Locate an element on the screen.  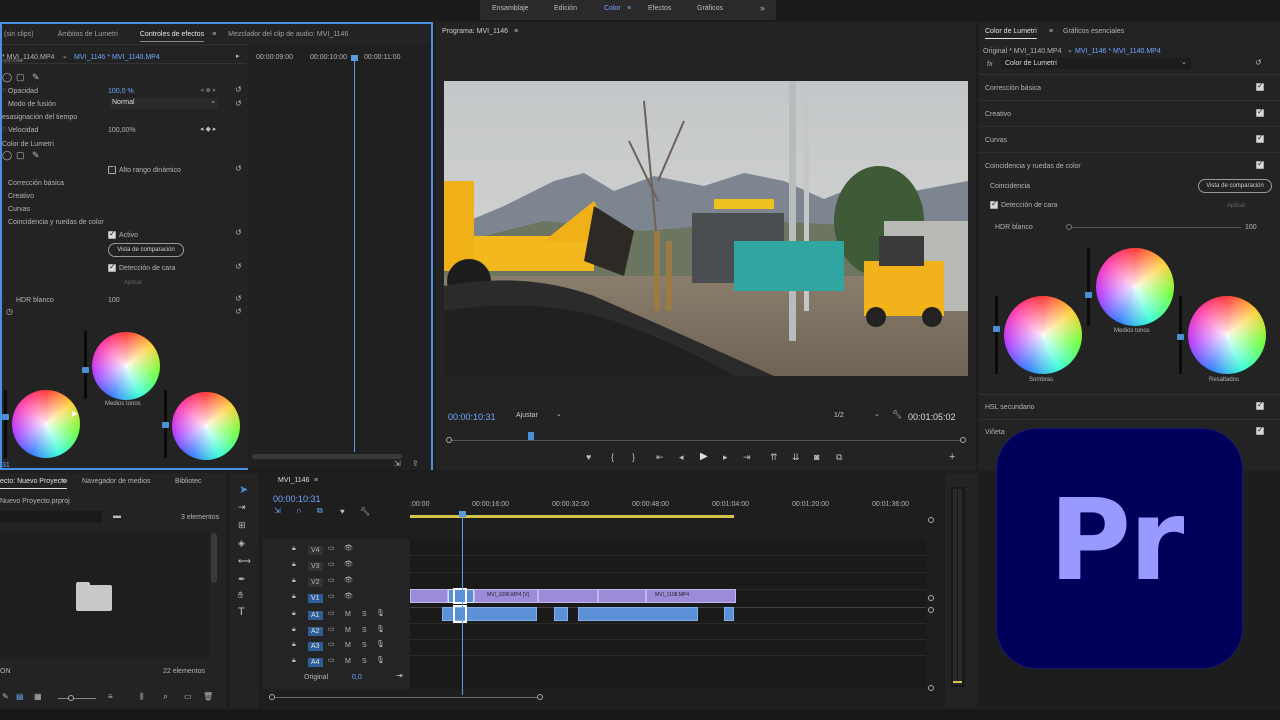
lumetri-face-detect-checkbox is located at coordinates (994, 204).